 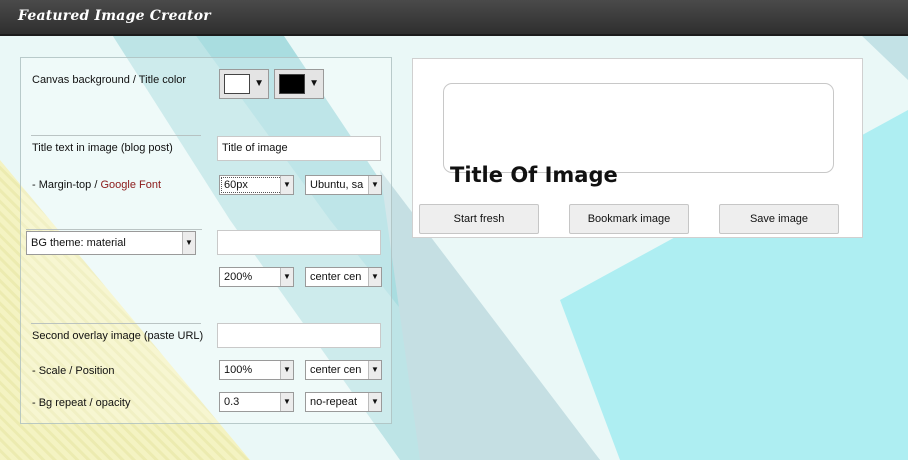 I want to click on image-canvas, so click(x=638, y=128).